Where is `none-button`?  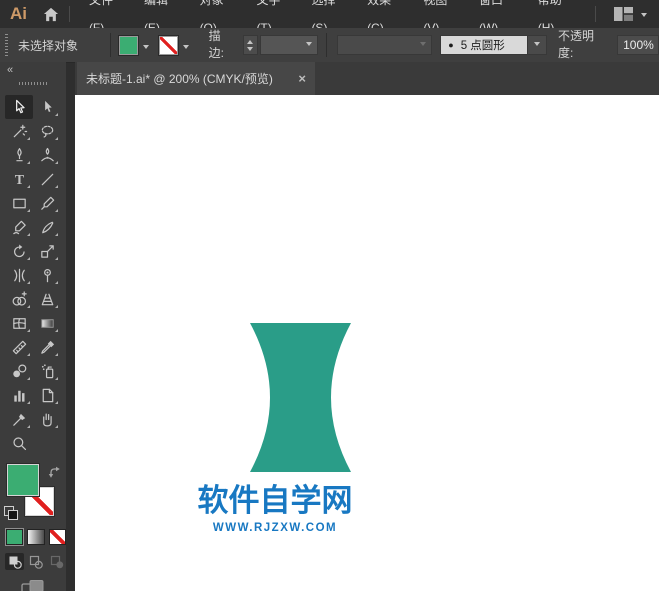 none-button is located at coordinates (57, 537).